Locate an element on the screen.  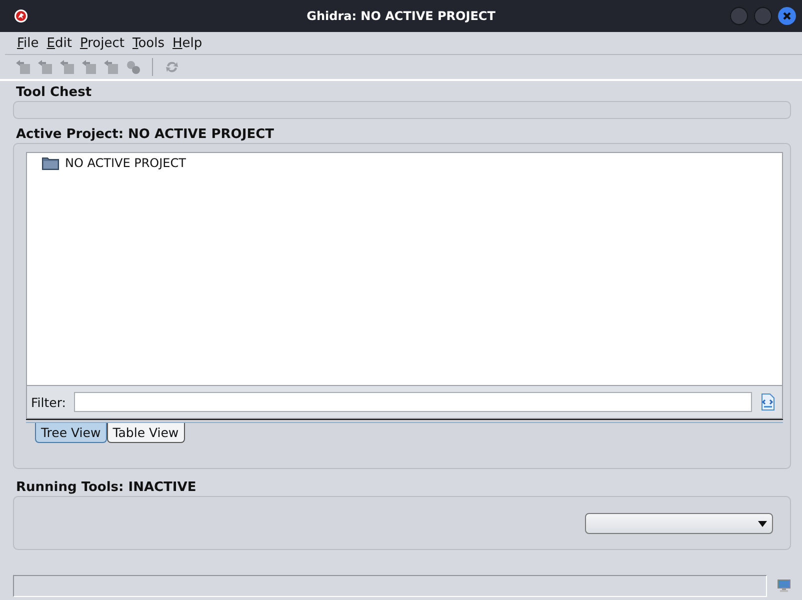
menu-item: Edit is located at coordinates (59, 43).